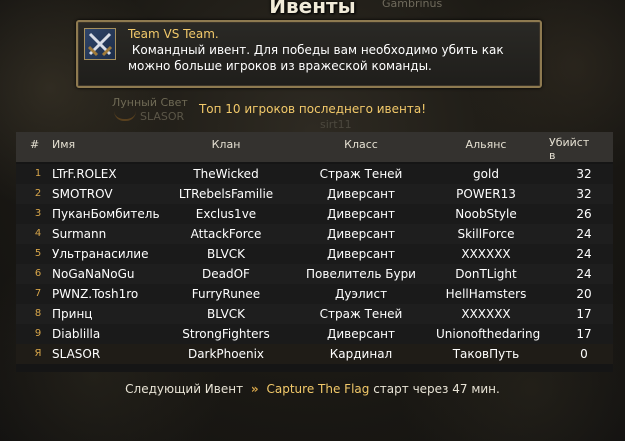 This screenshot has width=625, height=441. What do you see at coordinates (312, 9) in the screenshot?
I see `window-title: Ивенты` at bounding box center [312, 9].